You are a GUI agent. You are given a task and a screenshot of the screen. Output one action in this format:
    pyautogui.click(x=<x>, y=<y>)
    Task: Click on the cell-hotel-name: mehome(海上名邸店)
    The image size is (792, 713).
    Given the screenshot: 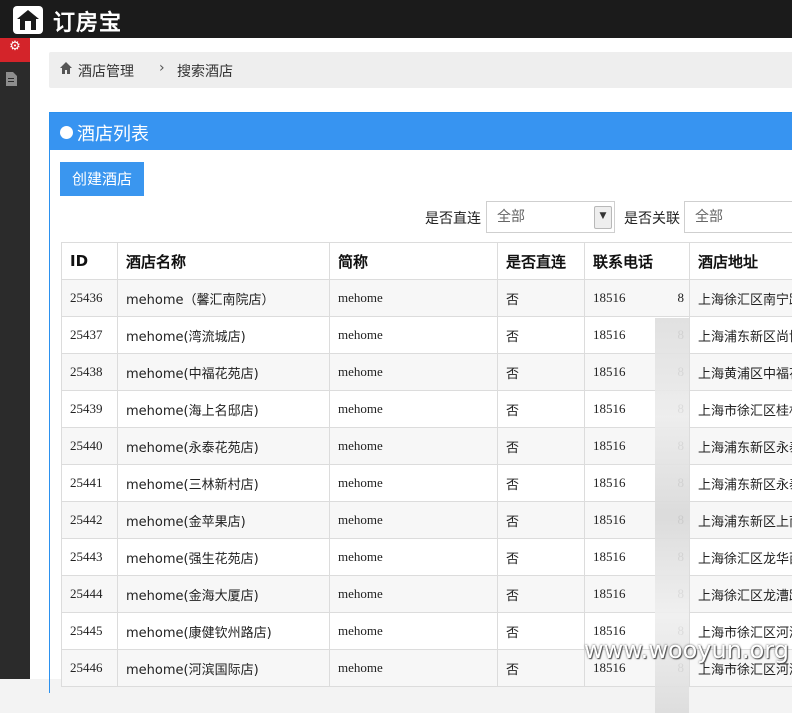 What is the action you would take?
    pyautogui.click(x=224, y=409)
    